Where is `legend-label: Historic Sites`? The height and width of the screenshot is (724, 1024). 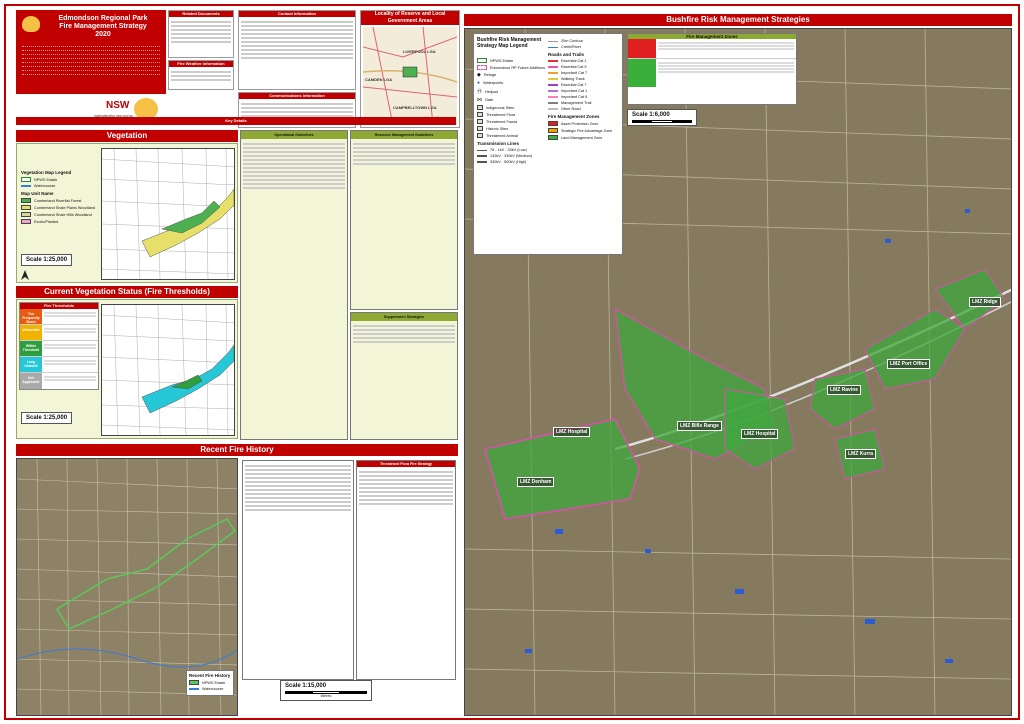
legend-label: Historic Sites is located at coordinates (497, 128).